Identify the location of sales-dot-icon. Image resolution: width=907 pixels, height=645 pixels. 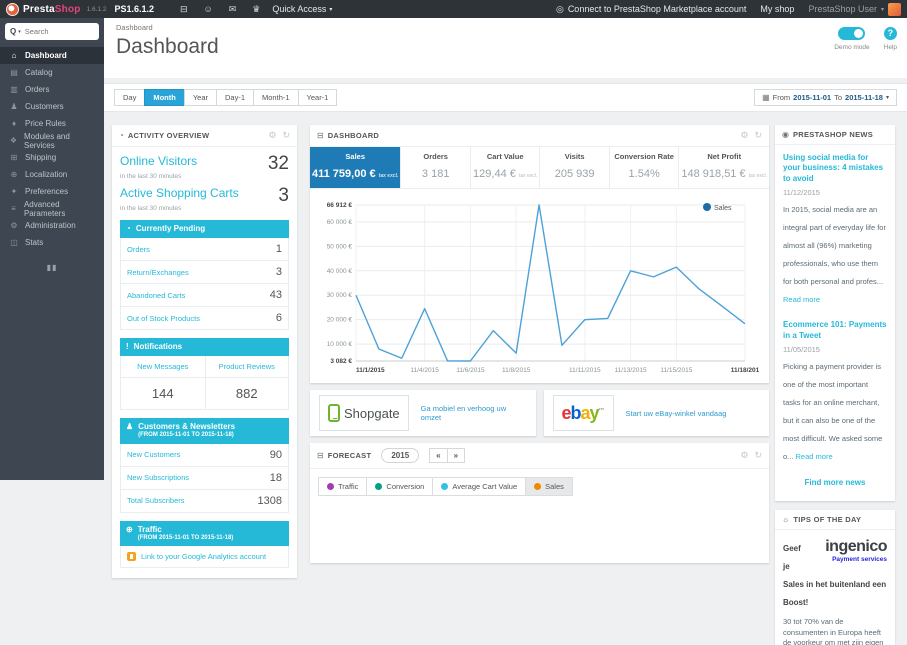
(538, 486).